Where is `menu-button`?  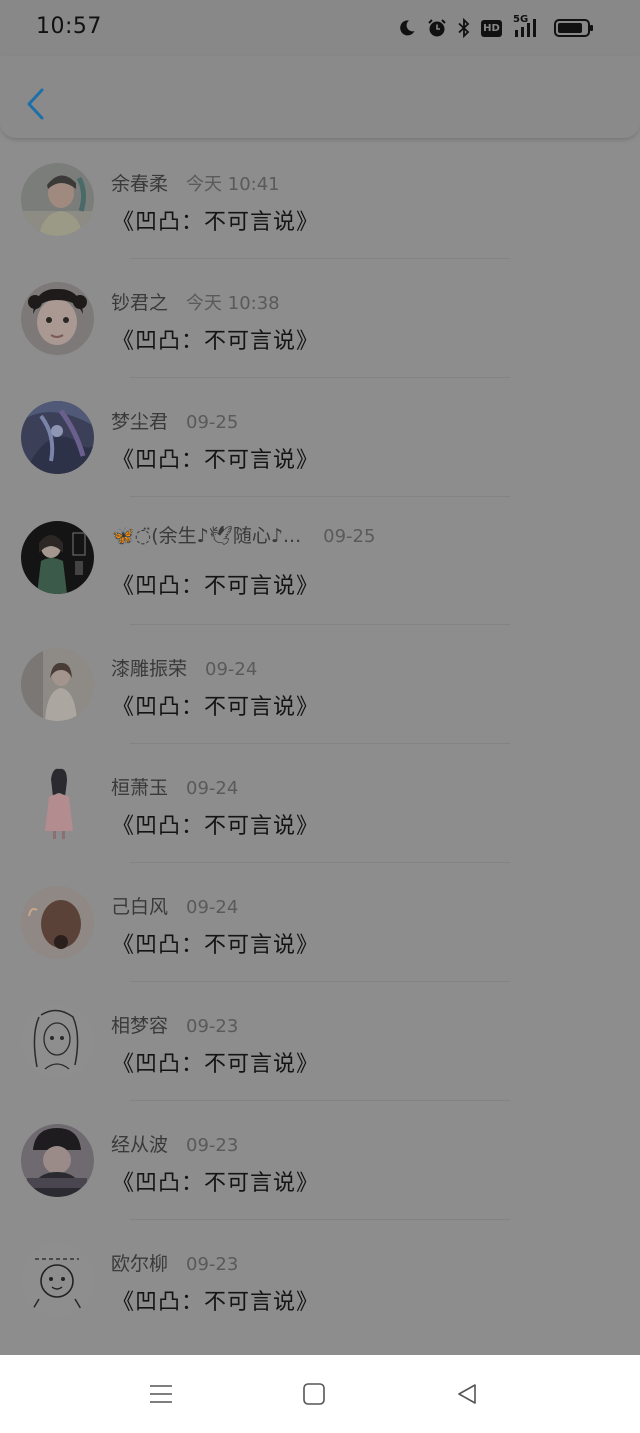
menu-button is located at coordinates (161, 1394).